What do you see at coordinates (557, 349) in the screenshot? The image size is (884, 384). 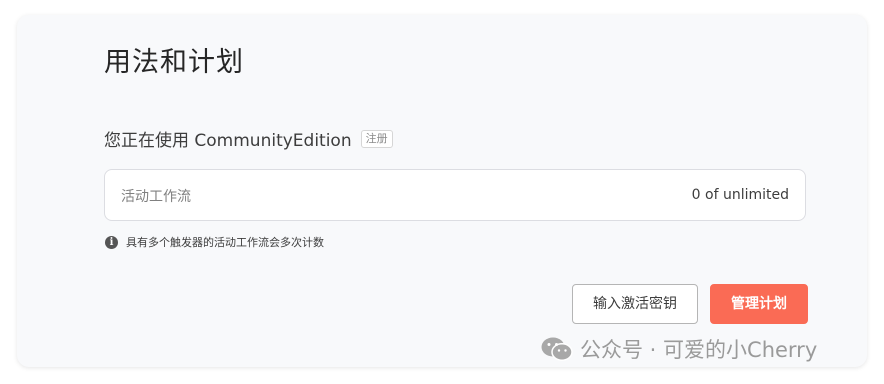 I see `wechat-icon` at bounding box center [557, 349].